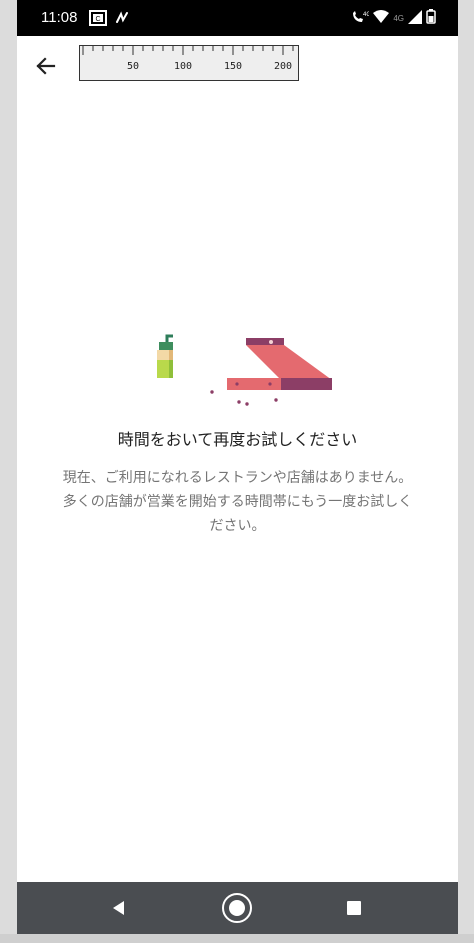 This screenshot has height=943, width=474. I want to click on system-nav-bar, so click(237, 908).